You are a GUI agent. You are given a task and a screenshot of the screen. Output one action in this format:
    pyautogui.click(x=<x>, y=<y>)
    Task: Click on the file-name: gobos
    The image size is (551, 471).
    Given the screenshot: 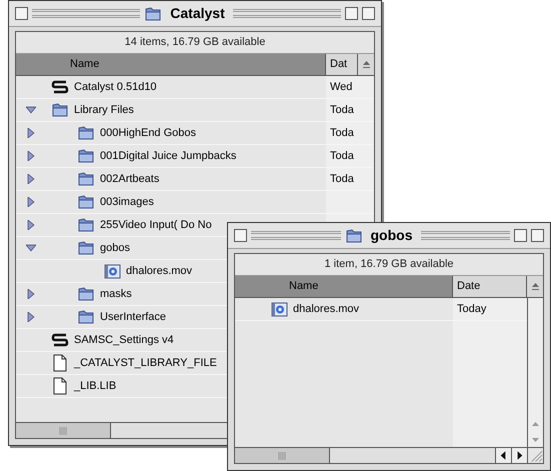 What is the action you would take?
    pyautogui.click(x=113, y=248)
    